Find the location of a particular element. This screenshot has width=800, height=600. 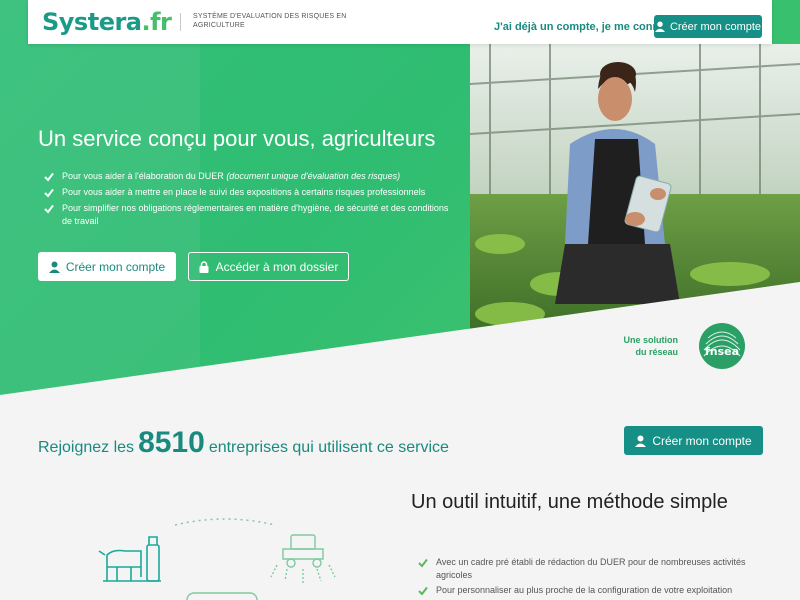

company-count: 8510 is located at coordinates (171, 442).